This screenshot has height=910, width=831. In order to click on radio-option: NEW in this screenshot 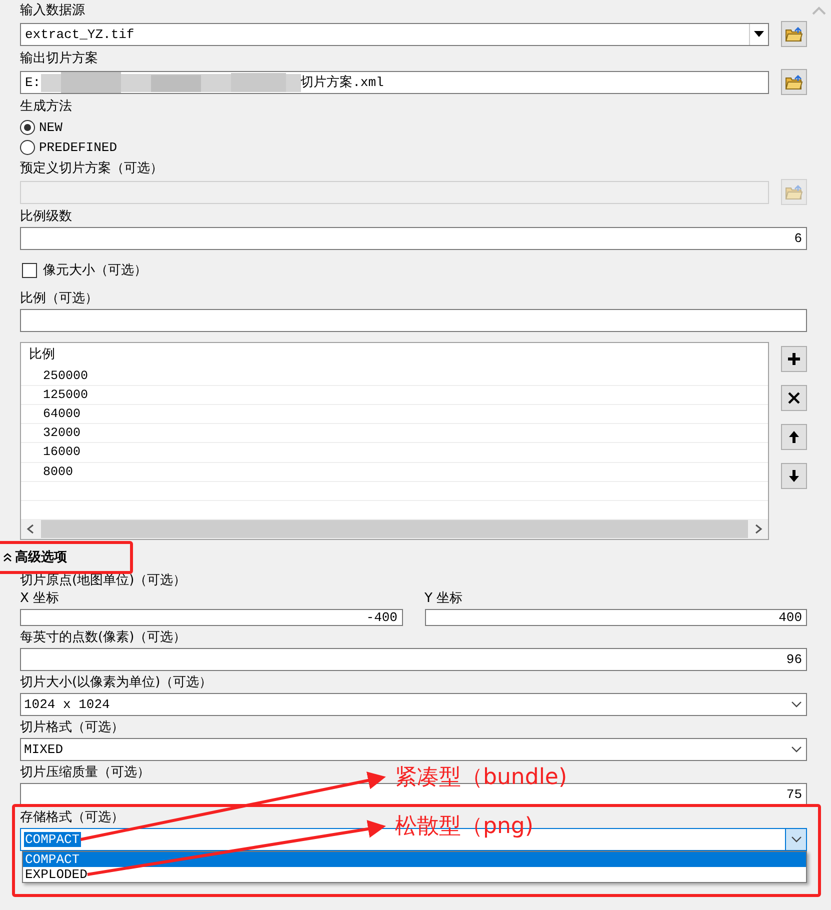, I will do `click(41, 127)`.